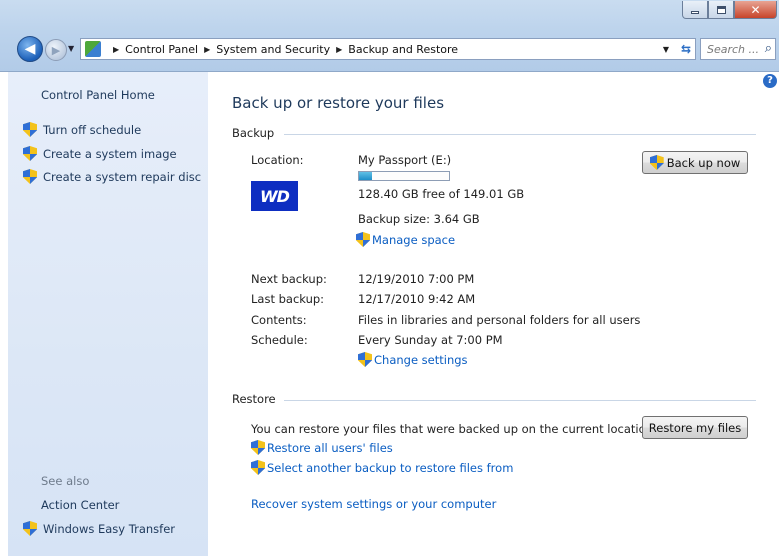  Describe the element at coordinates (273, 49) in the screenshot. I see `breadcrumb-system-and-security: System and Security` at that location.